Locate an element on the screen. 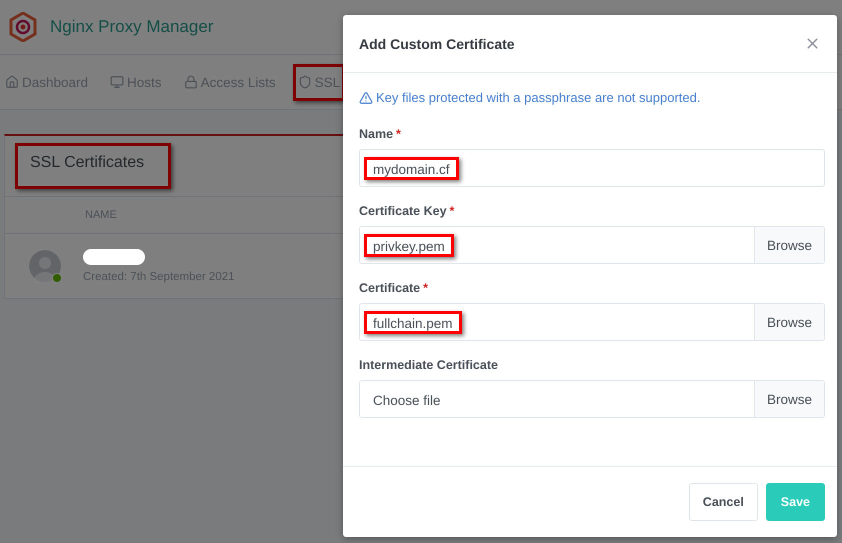 The image size is (842, 543). redaction-mark is located at coordinates (114, 257).